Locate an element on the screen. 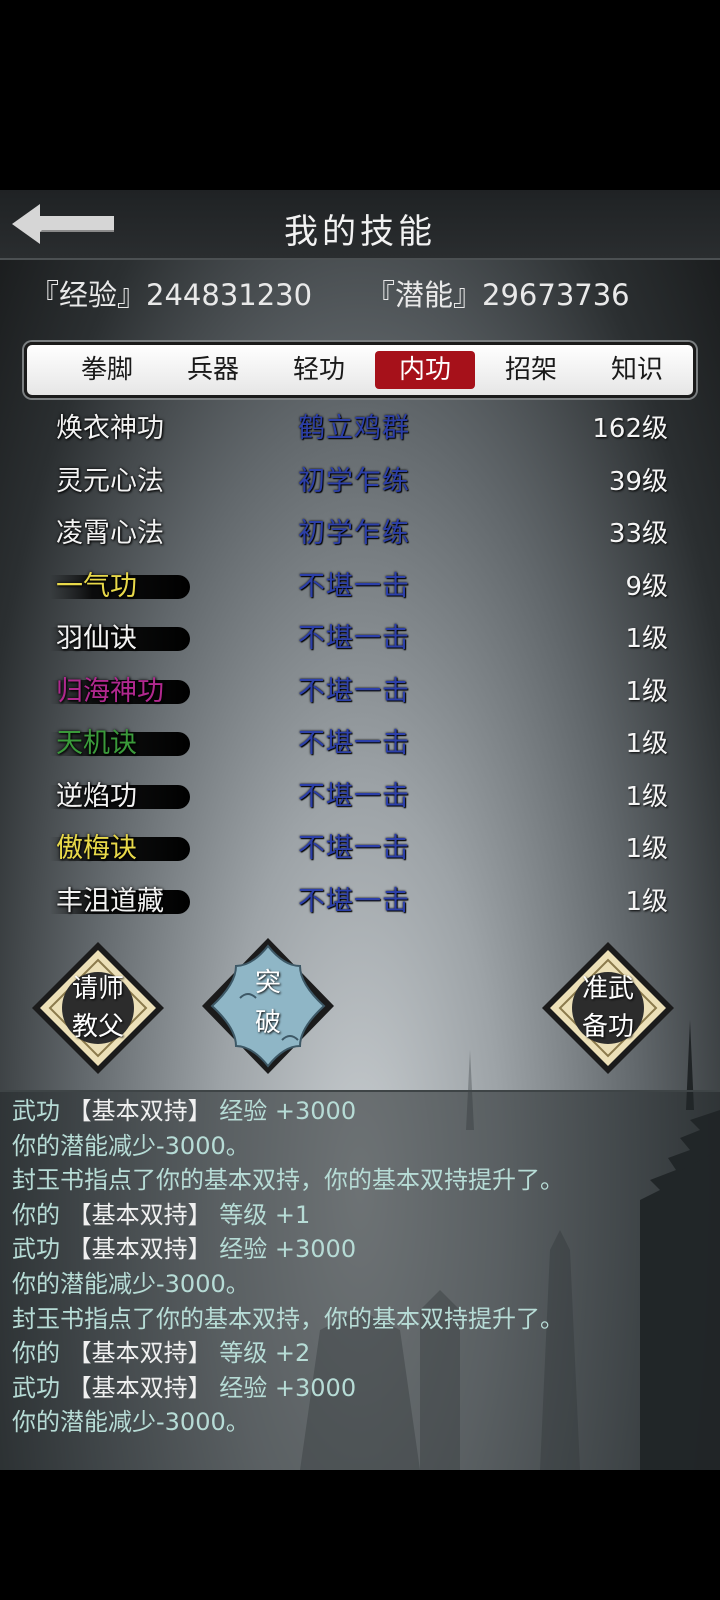 The height and width of the screenshot is (1600, 720). potential-stat: 『潜能』29673736 is located at coordinates (498, 293).